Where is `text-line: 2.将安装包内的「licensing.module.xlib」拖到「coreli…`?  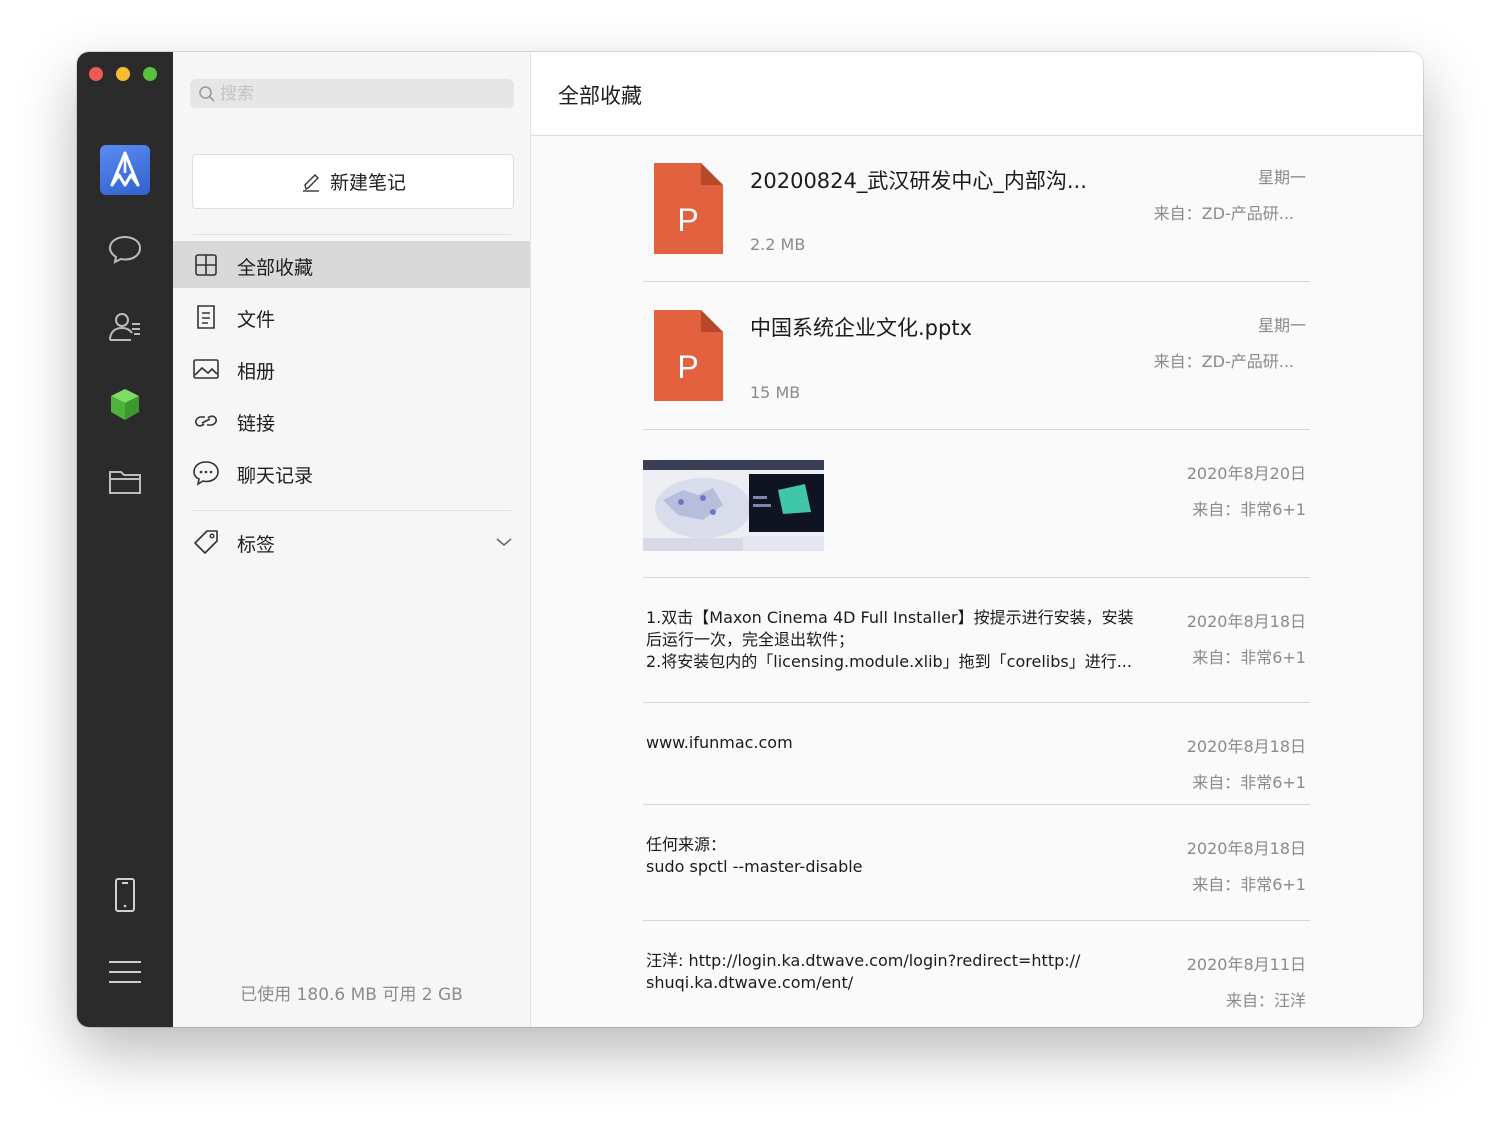 text-line: 2.将安装包内的「licensing.module.xlib」拖到「coreli… is located at coordinates (889, 661).